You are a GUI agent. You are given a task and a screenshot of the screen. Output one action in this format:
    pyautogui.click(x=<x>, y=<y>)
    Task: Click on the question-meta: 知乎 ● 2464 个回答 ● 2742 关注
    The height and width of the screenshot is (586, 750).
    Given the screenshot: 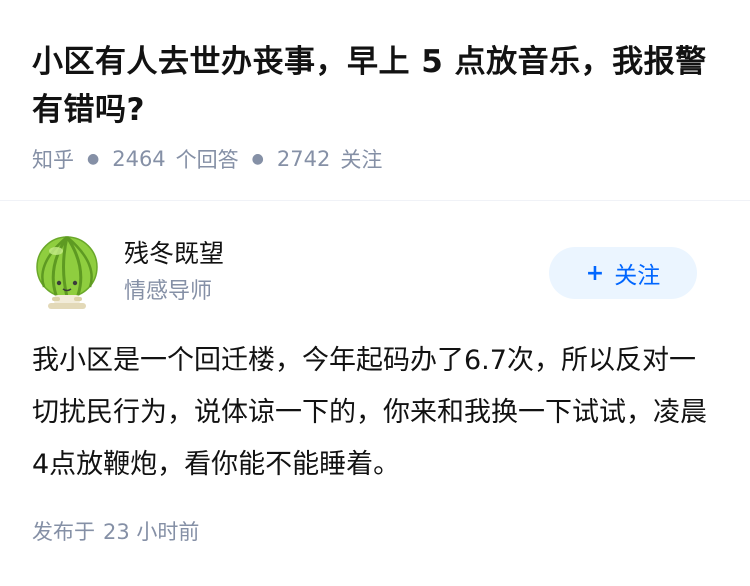 What is the action you would take?
    pyautogui.click(x=207, y=159)
    